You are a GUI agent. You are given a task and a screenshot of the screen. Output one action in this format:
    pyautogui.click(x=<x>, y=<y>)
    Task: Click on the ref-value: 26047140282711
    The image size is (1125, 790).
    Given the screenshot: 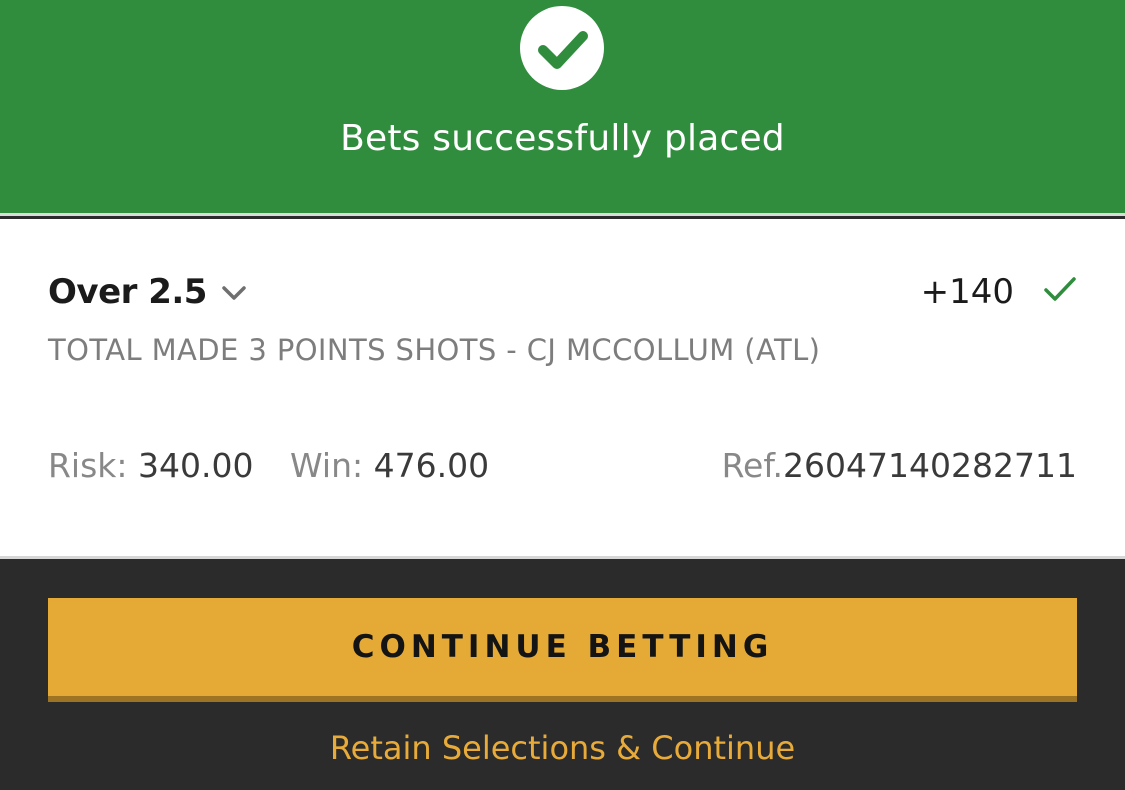 What is the action you would take?
    pyautogui.click(x=930, y=465)
    